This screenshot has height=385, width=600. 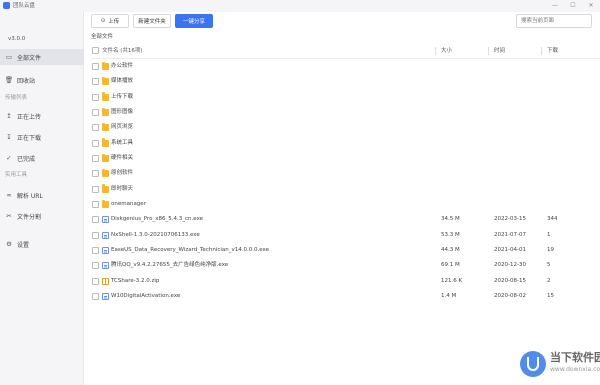 What do you see at coordinates (17, 39) in the screenshot?
I see `version-label: v3.0.0` at bounding box center [17, 39].